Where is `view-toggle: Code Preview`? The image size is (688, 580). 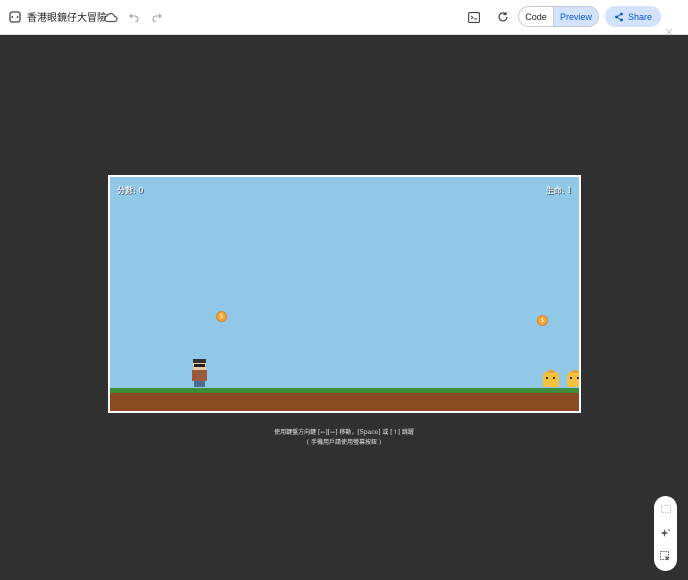
view-toggle: Code Preview is located at coordinates (558, 16).